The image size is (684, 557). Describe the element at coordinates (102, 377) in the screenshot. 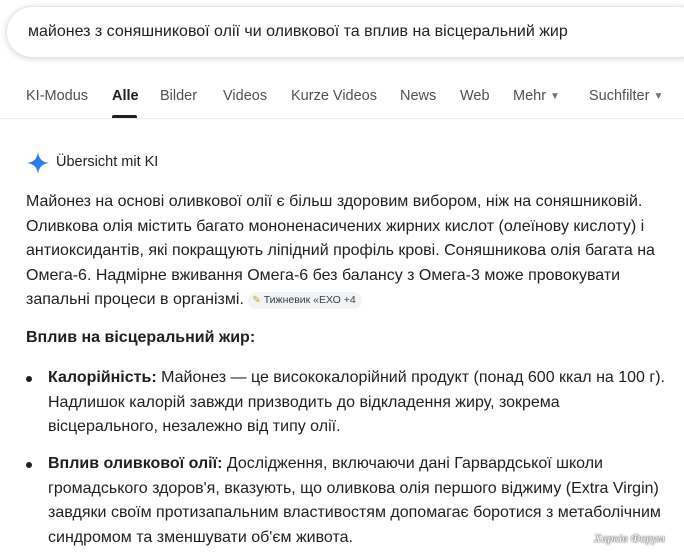

I see `bullet-title: Калорійність:` at that location.